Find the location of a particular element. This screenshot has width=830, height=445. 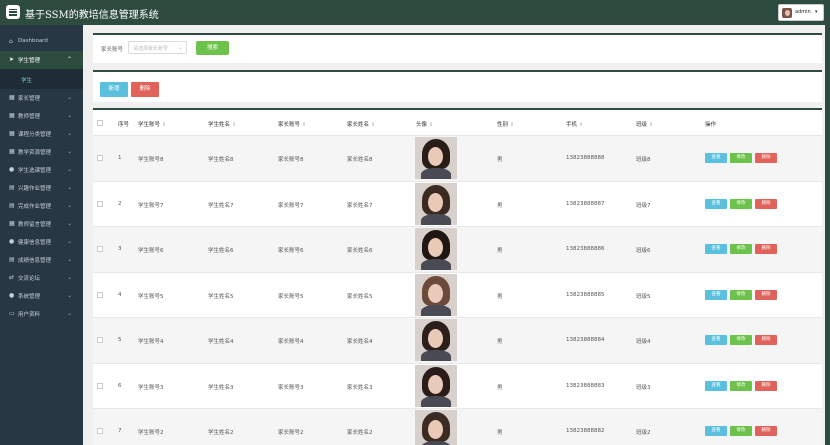

sidebar-item-label: 健康信息管理 is located at coordinates (35, 243).